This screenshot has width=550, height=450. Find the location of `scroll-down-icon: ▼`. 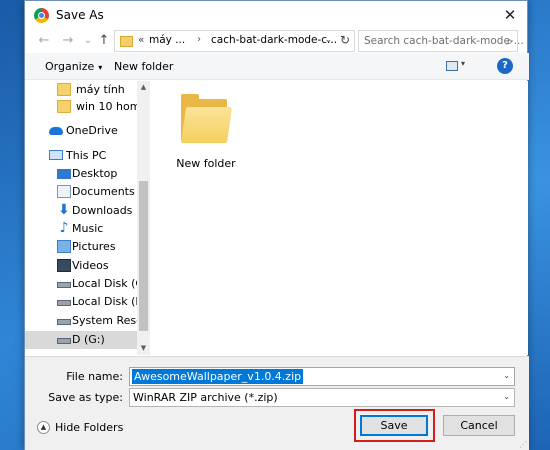

scroll-down-icon: ▼ is located at coordinates (143, 348).